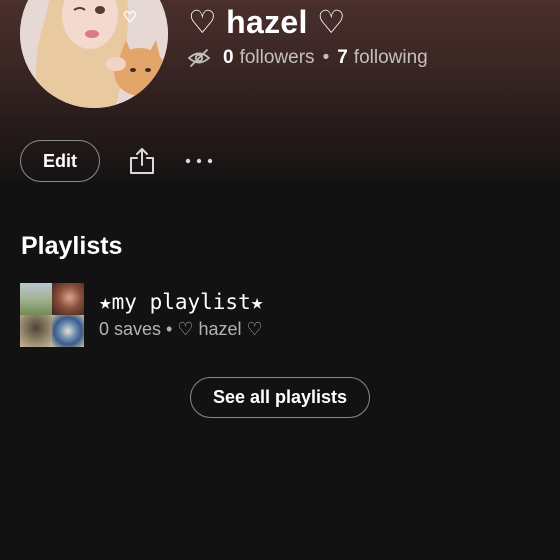 The width and height of the screenshot is (560, 560). Describe the element at coordinates (280, 397) in the screenshot. I see `see-all-playlists-button: See all playlists` at that location.